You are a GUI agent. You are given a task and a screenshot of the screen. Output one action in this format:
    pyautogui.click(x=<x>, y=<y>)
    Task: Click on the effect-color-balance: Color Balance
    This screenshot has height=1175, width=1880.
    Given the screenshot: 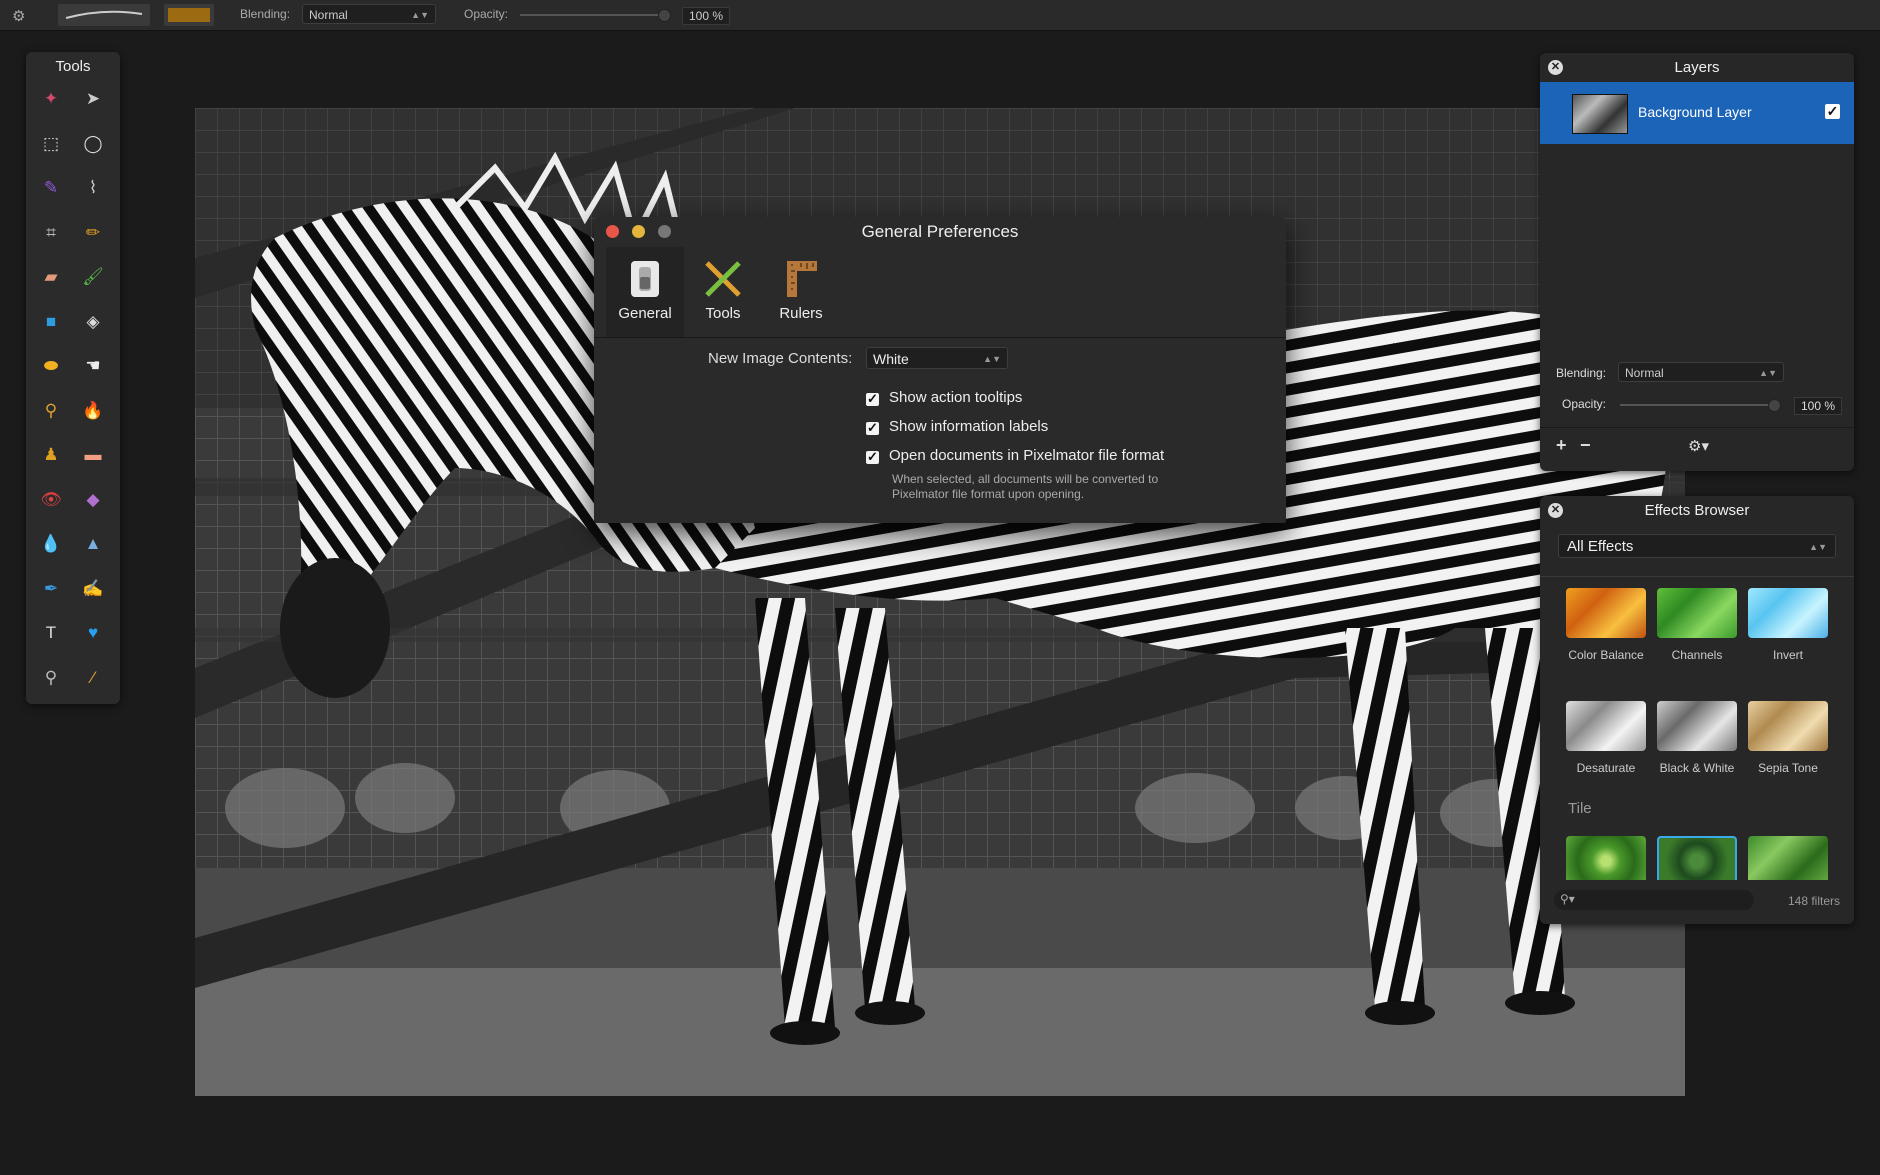 What is the action you would take?
    pyautogui.click(x=1606, y=625)
    